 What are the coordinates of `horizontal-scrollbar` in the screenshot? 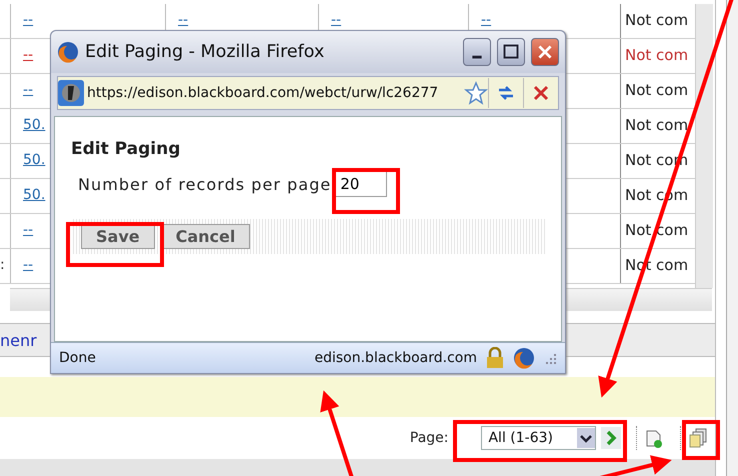 It's located at (357, 467).